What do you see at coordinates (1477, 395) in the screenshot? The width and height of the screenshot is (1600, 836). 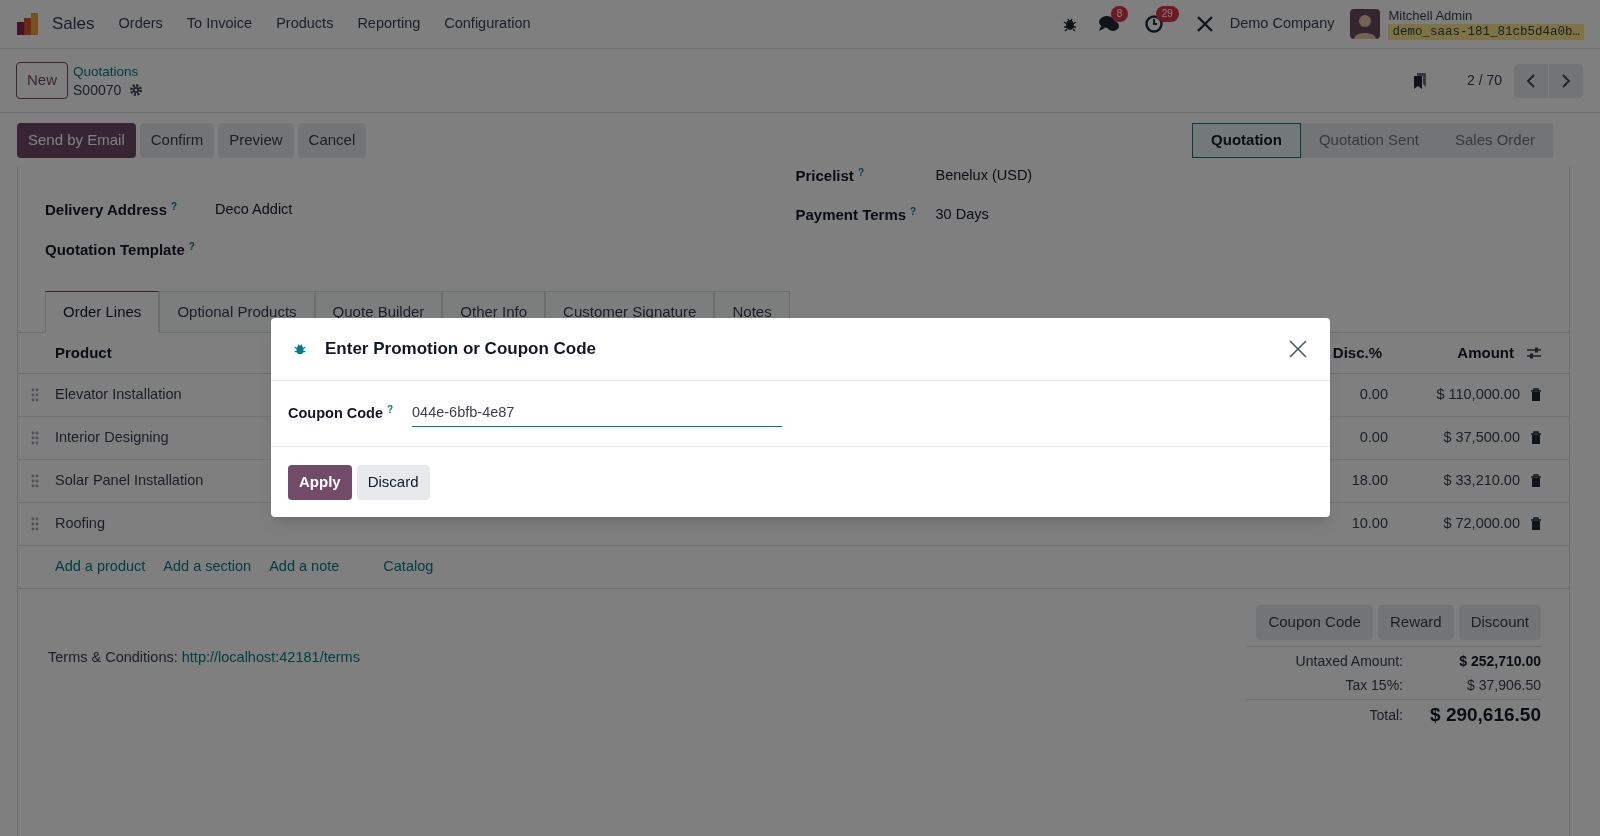 I see `amount-cell-text: $ 110,000.00` at bounding box center [1477, 395].